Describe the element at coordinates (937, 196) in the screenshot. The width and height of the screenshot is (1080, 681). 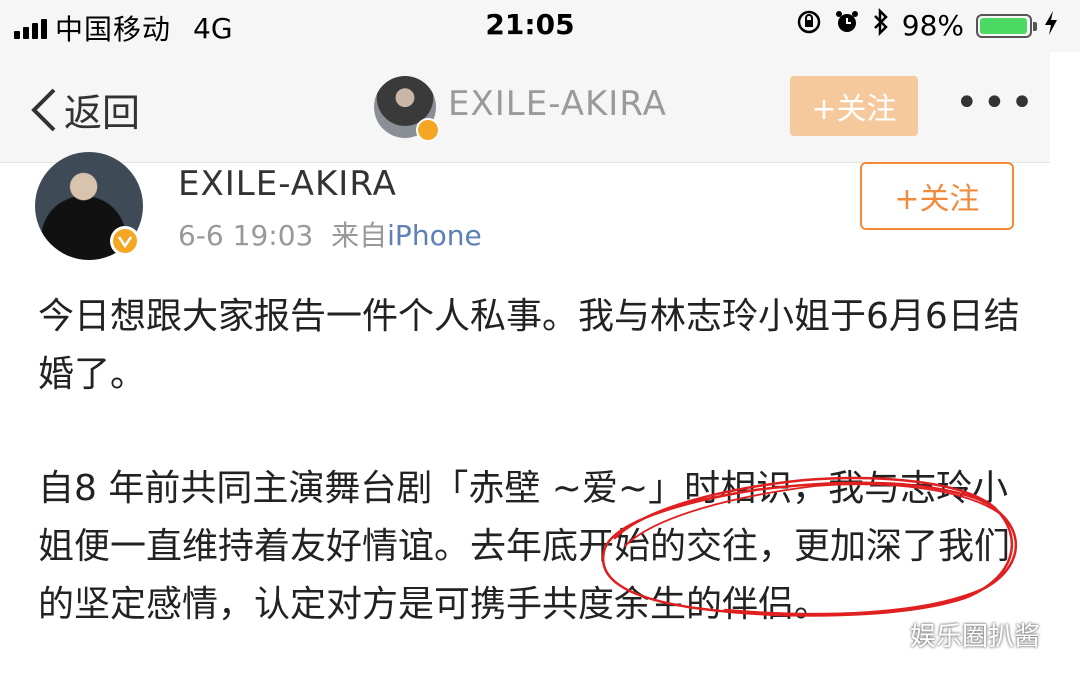
I see `follow-button: +关注` at that location.